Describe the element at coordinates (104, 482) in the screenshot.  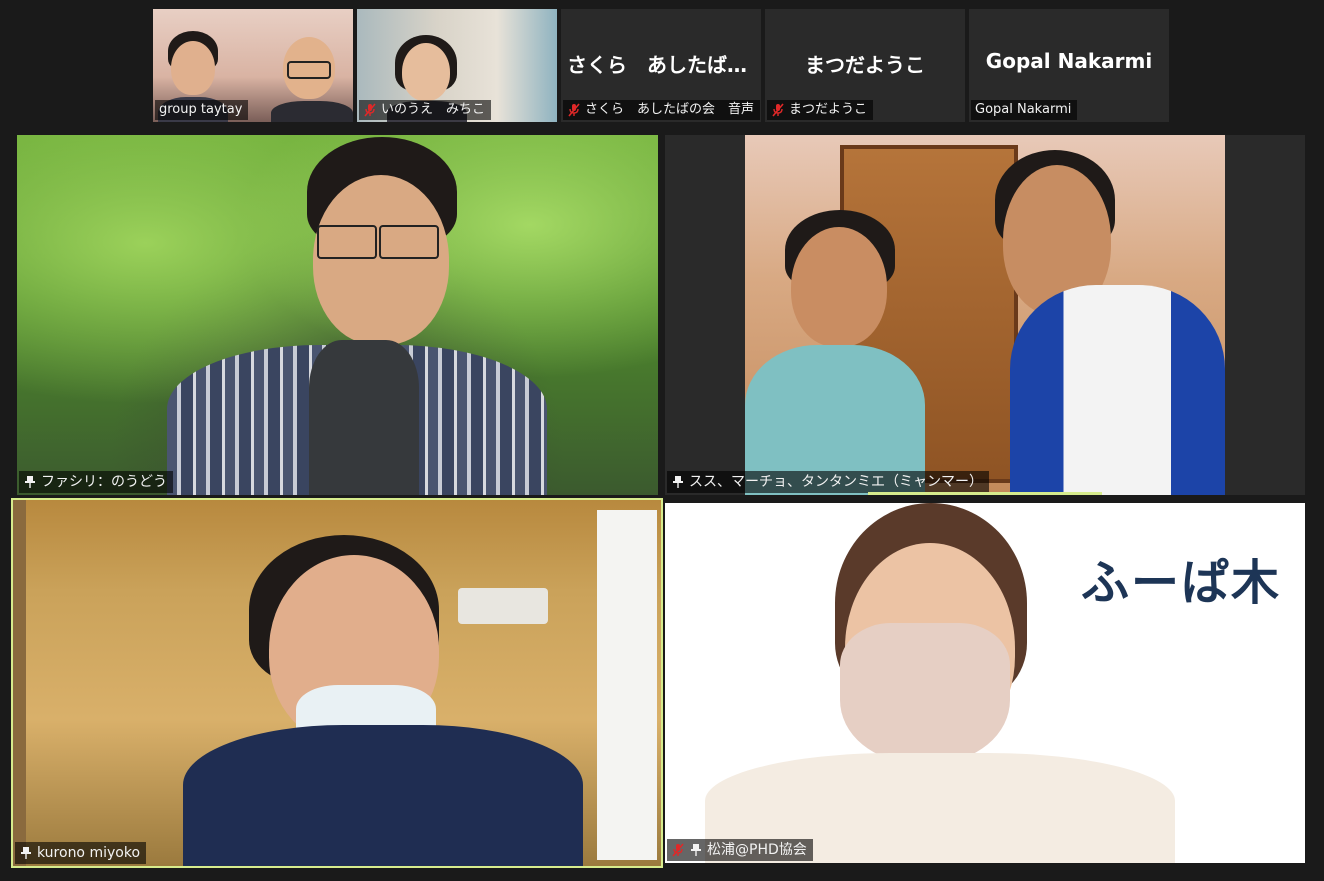
I see `participant-name: ファシリ：のうどう` at that location.